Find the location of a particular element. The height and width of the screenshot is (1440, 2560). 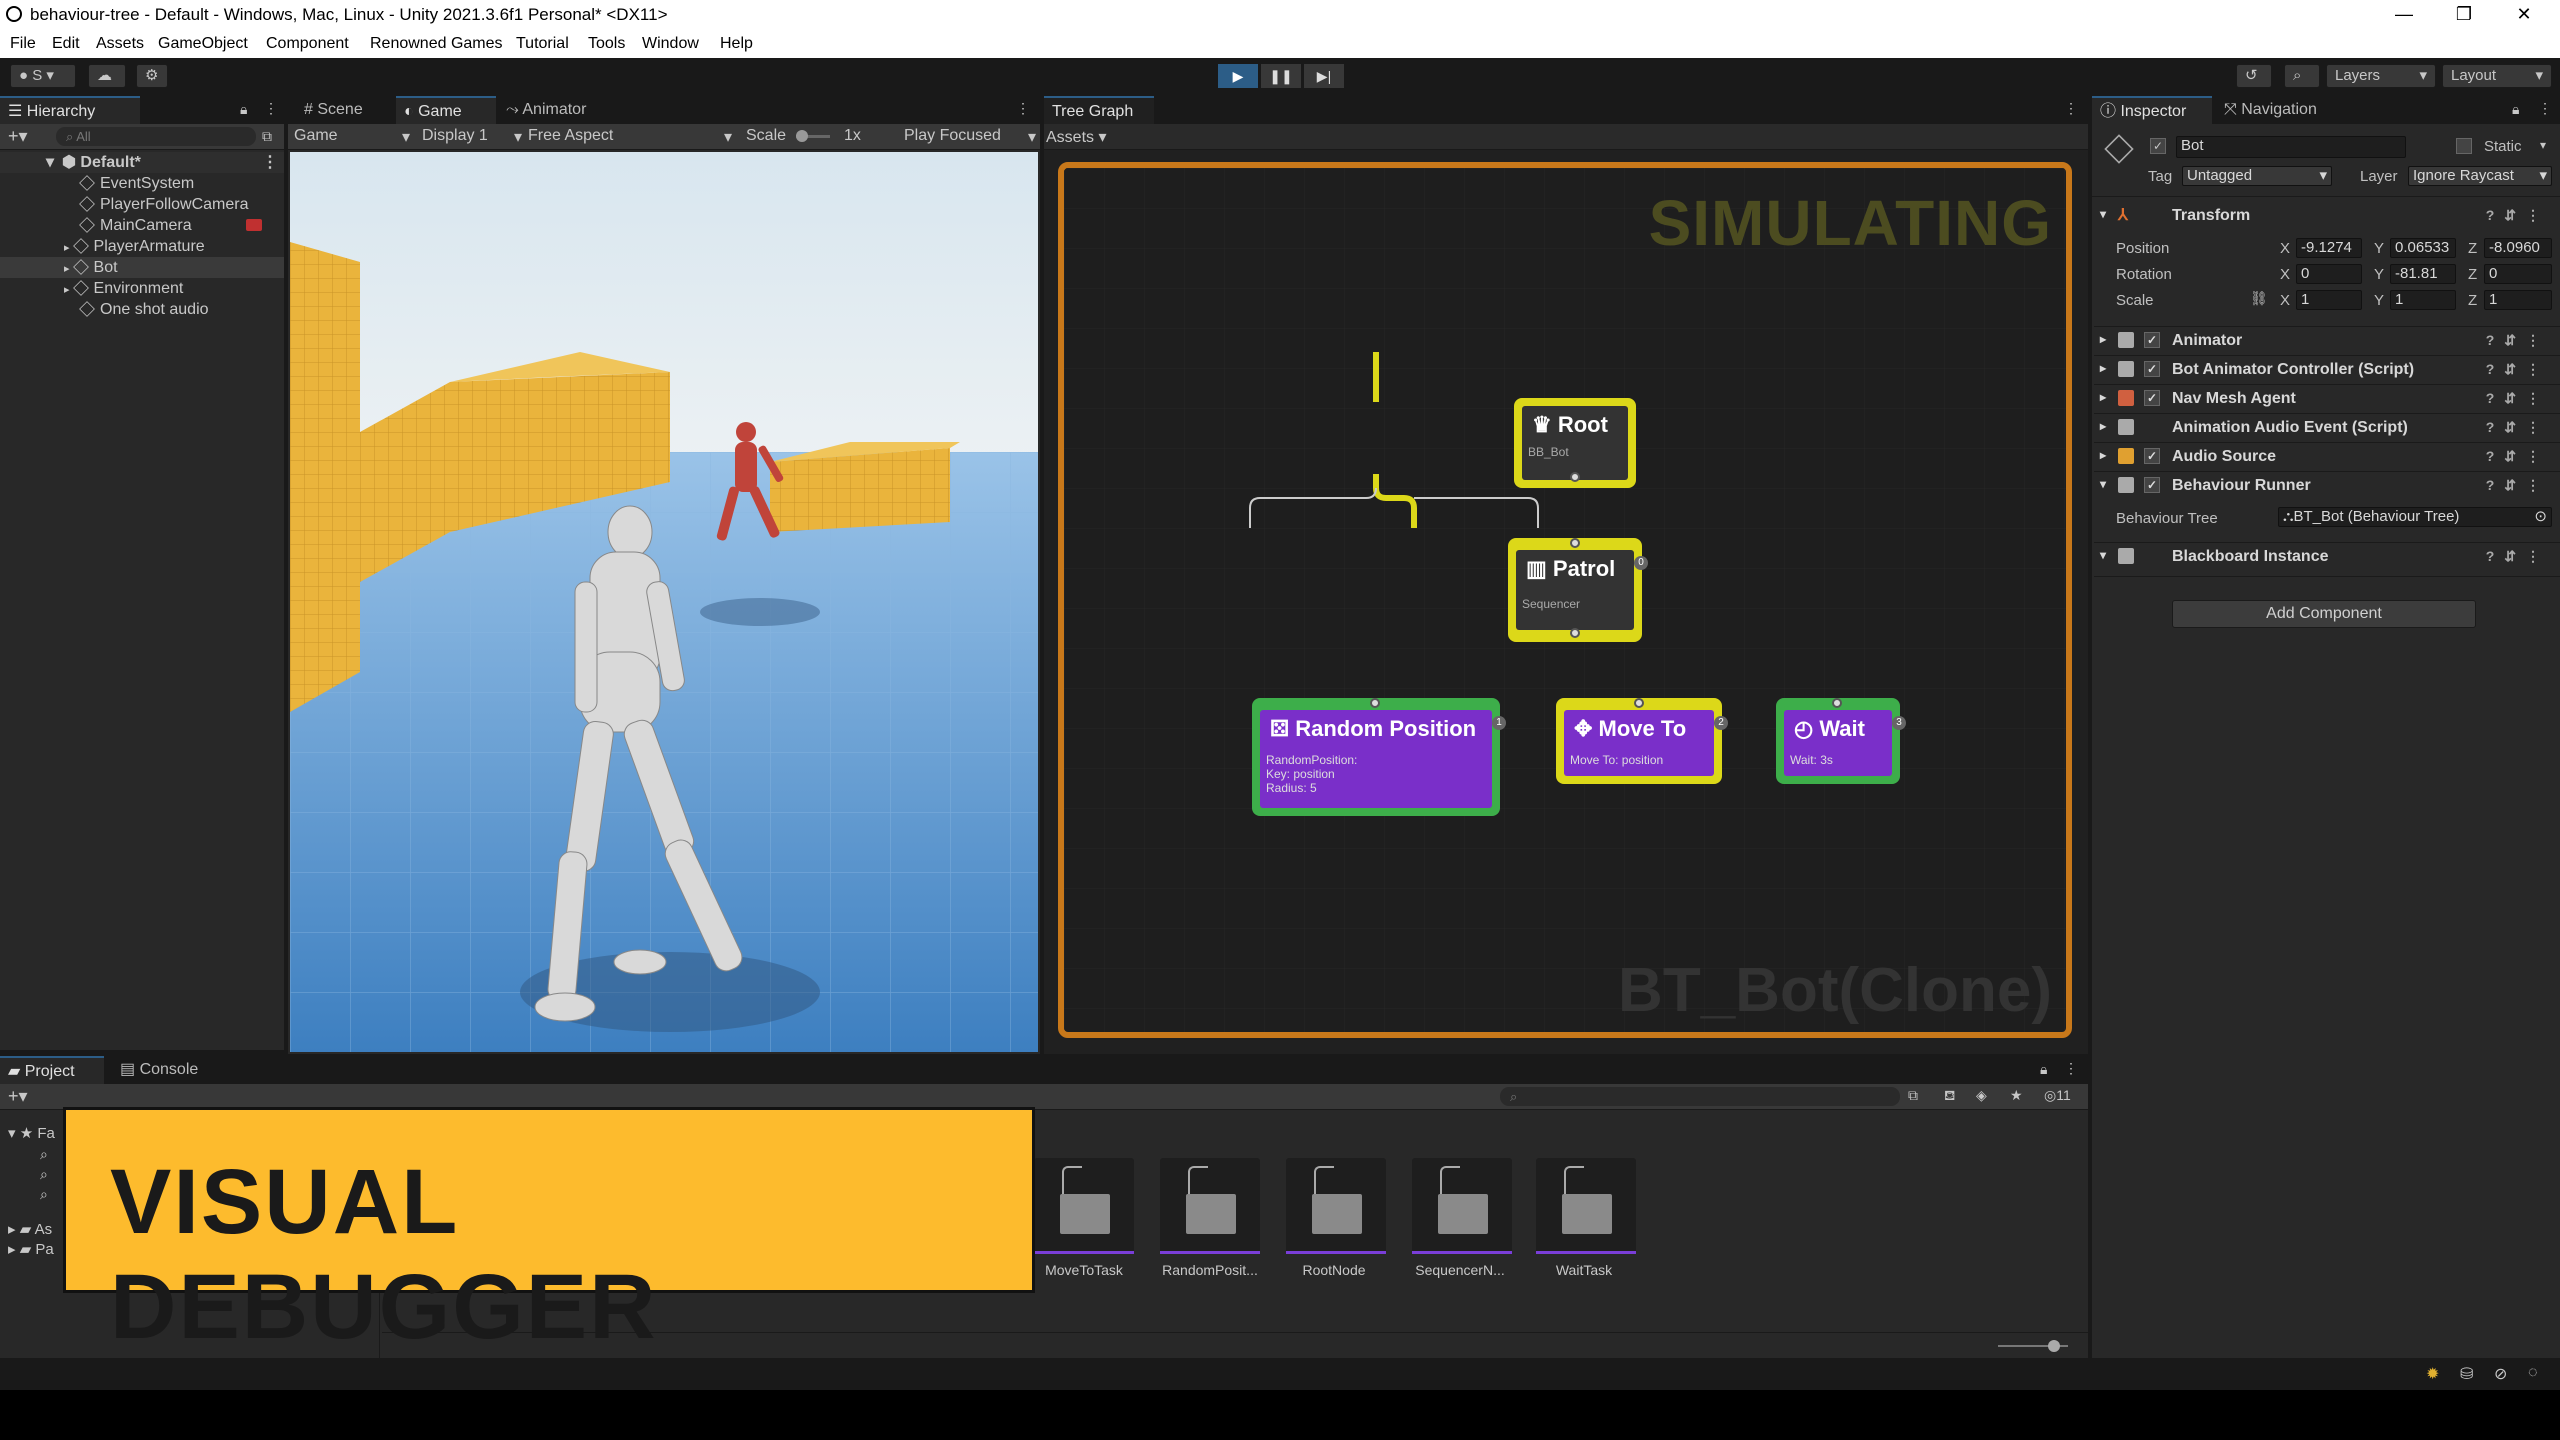

network-icon: ⊘ is located at coordinates (2500, 1374).